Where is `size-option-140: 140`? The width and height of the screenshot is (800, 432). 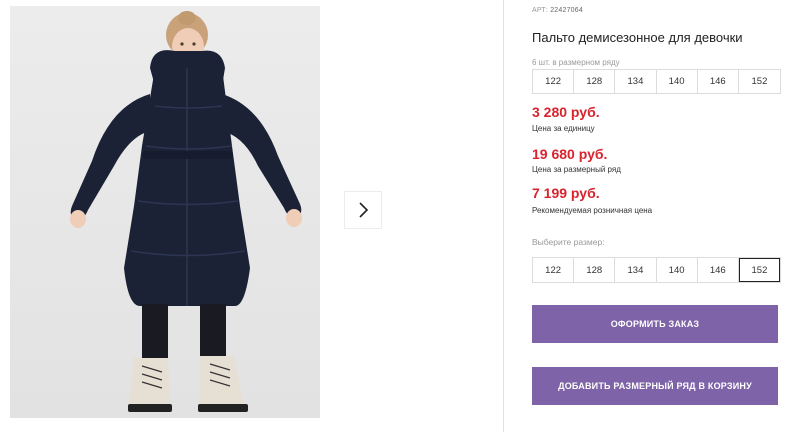
size-option-140: 140 is located at coordinates (677, 270).